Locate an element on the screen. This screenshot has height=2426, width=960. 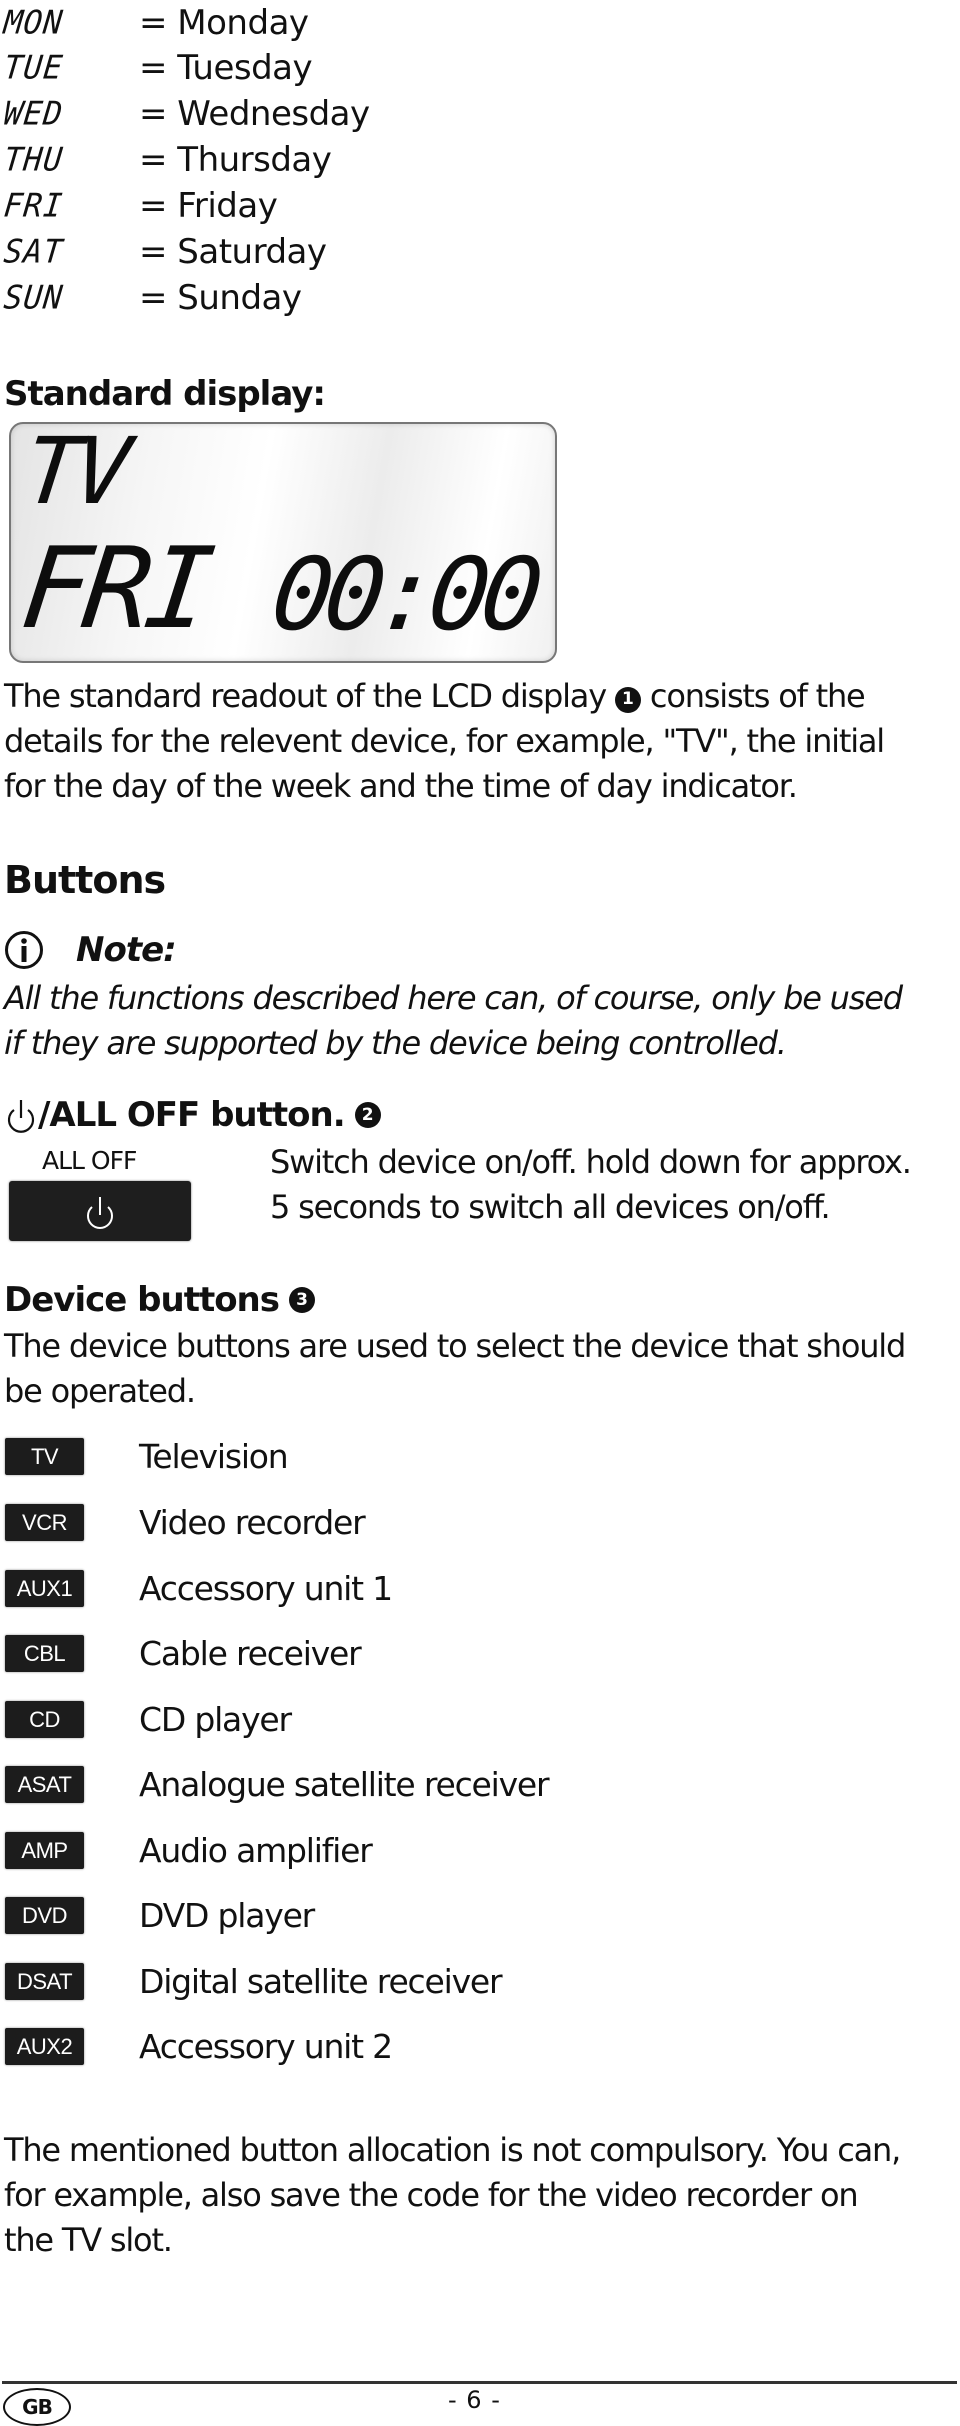
list-item: ASAT Analogue satellite receiver is located at coordinates (450, 1785).